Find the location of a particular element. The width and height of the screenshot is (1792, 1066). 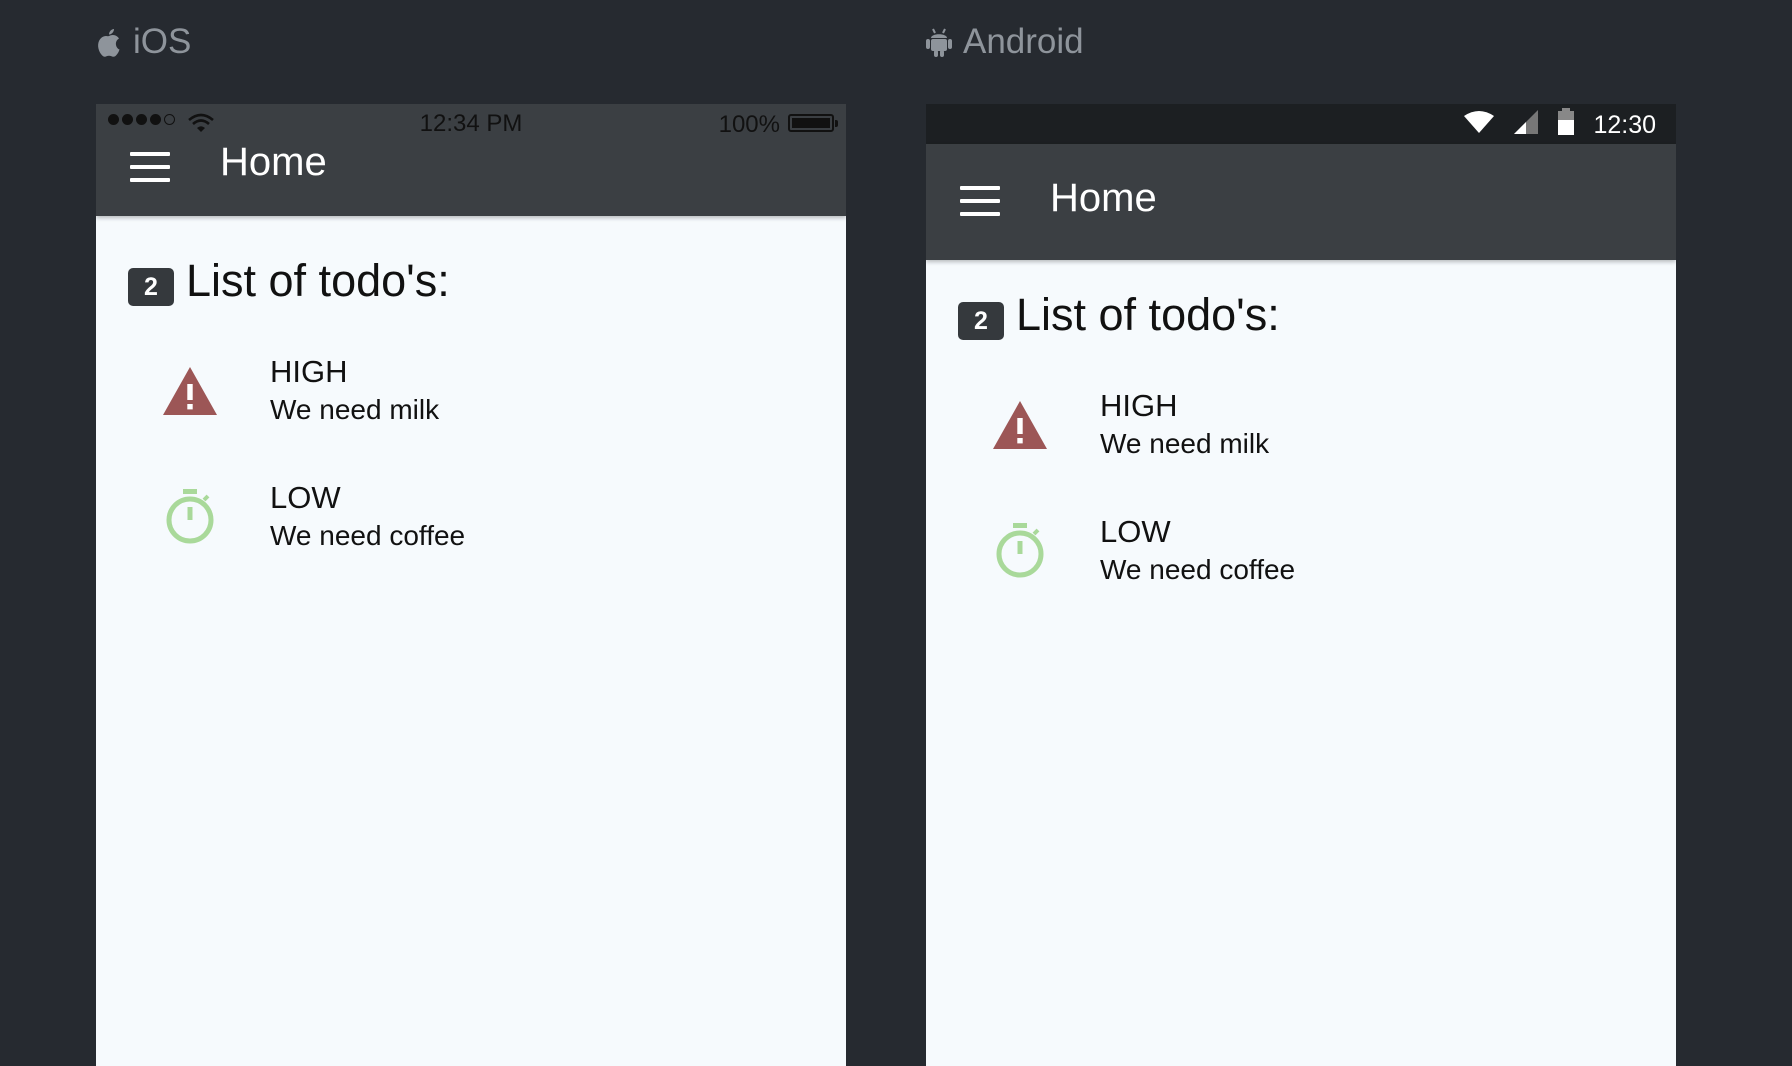

ios-battery-percent: 100% is located at coordinates (749, 124).